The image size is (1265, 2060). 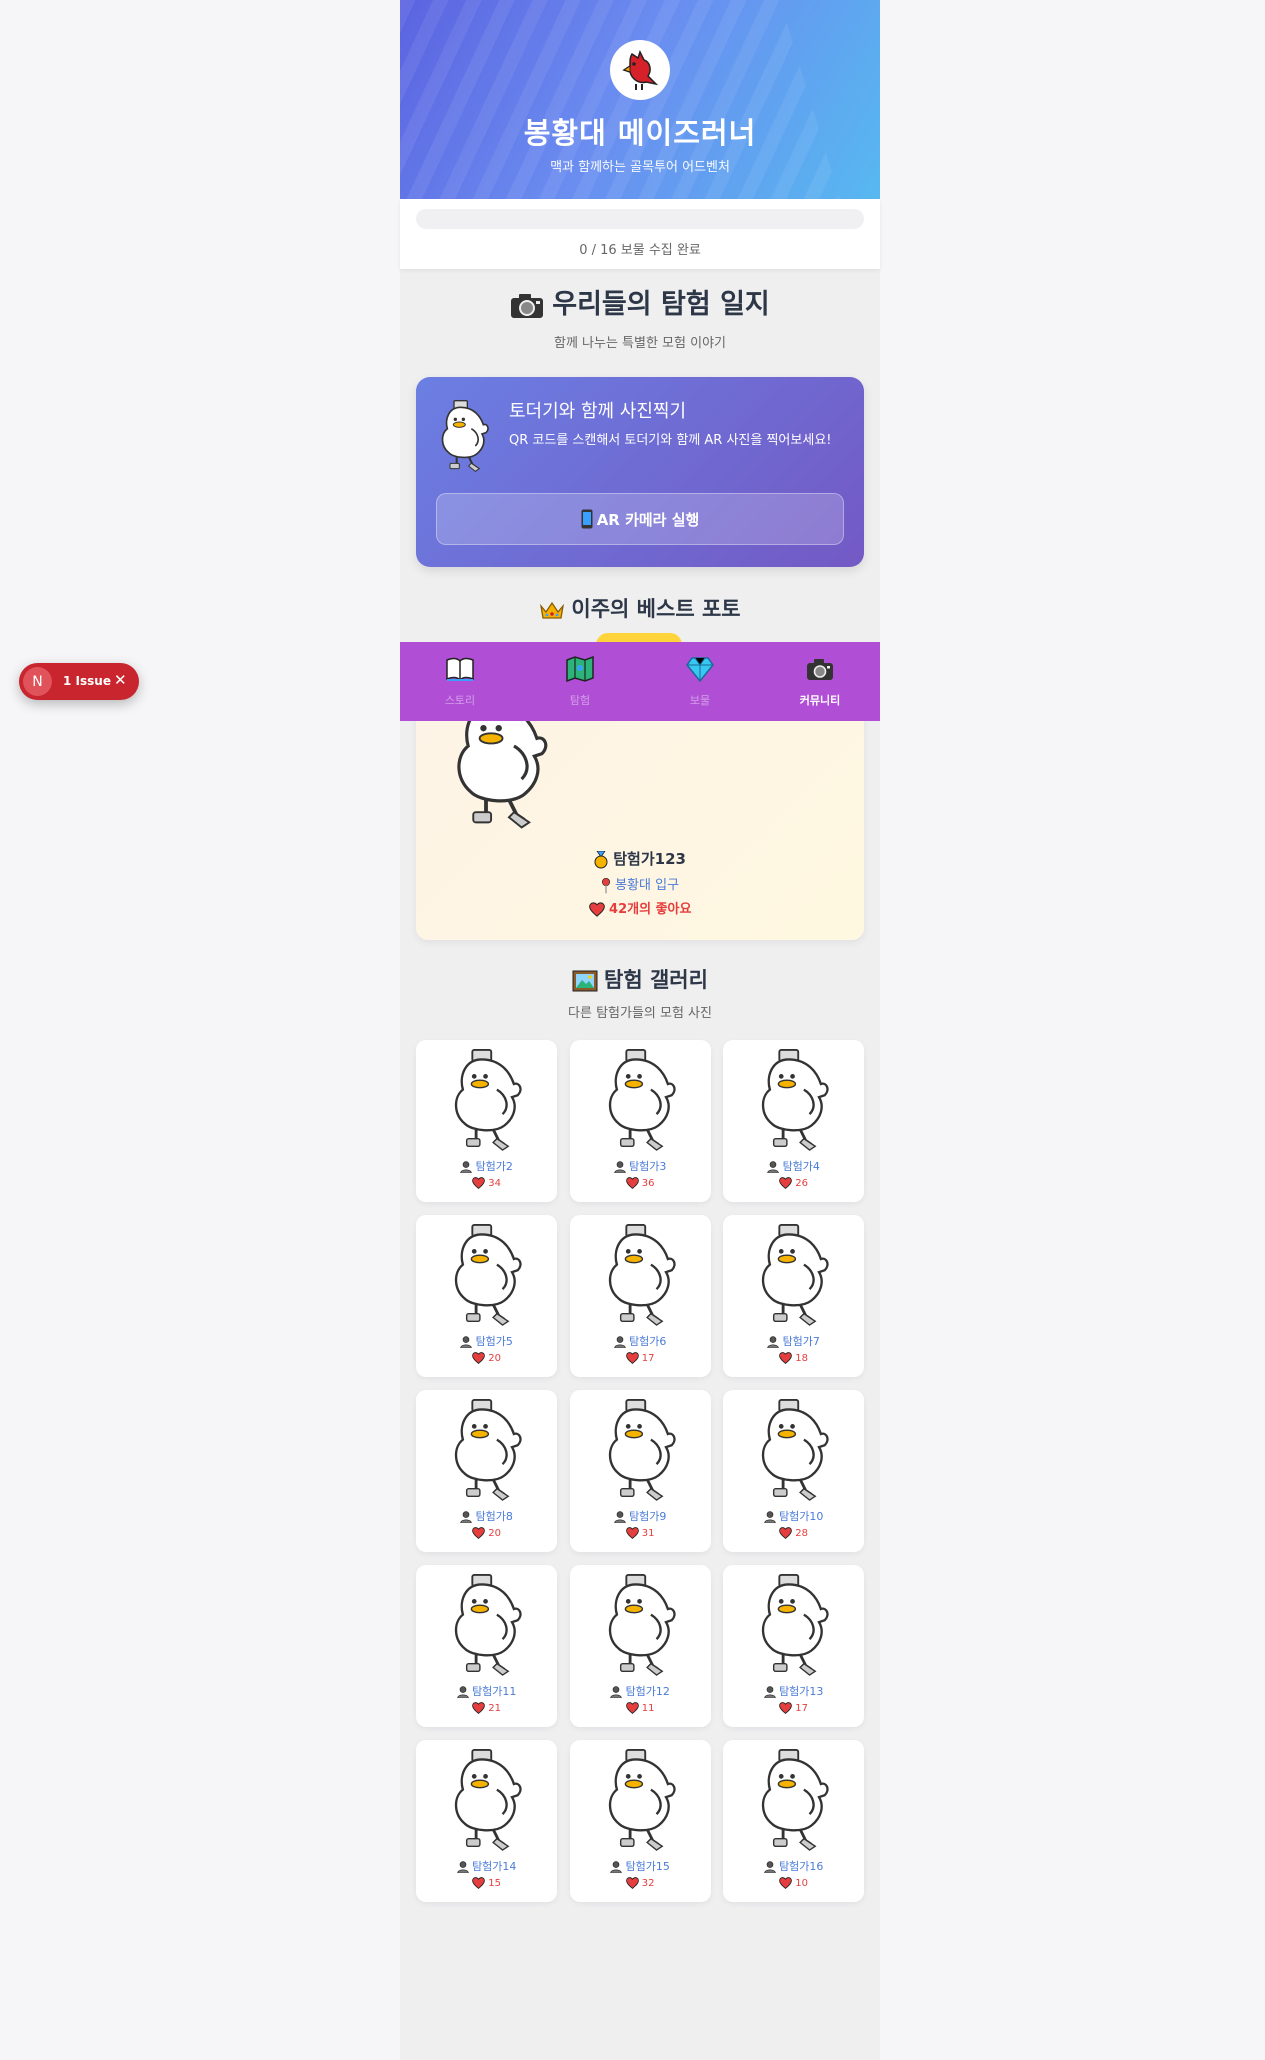 I want to click on best-photo-user-name: 탐험가123, so click(x=649, y=859).